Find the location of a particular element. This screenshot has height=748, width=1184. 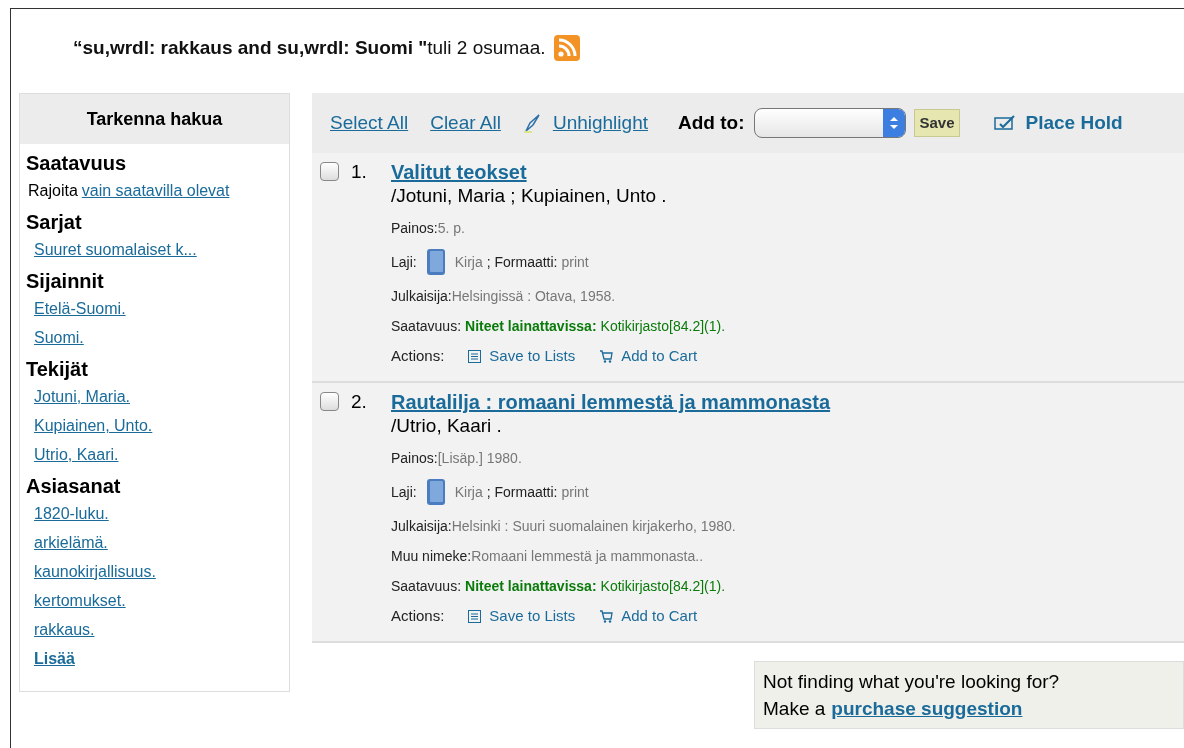

rss-feed-icon is located at coordinates (566, 48).